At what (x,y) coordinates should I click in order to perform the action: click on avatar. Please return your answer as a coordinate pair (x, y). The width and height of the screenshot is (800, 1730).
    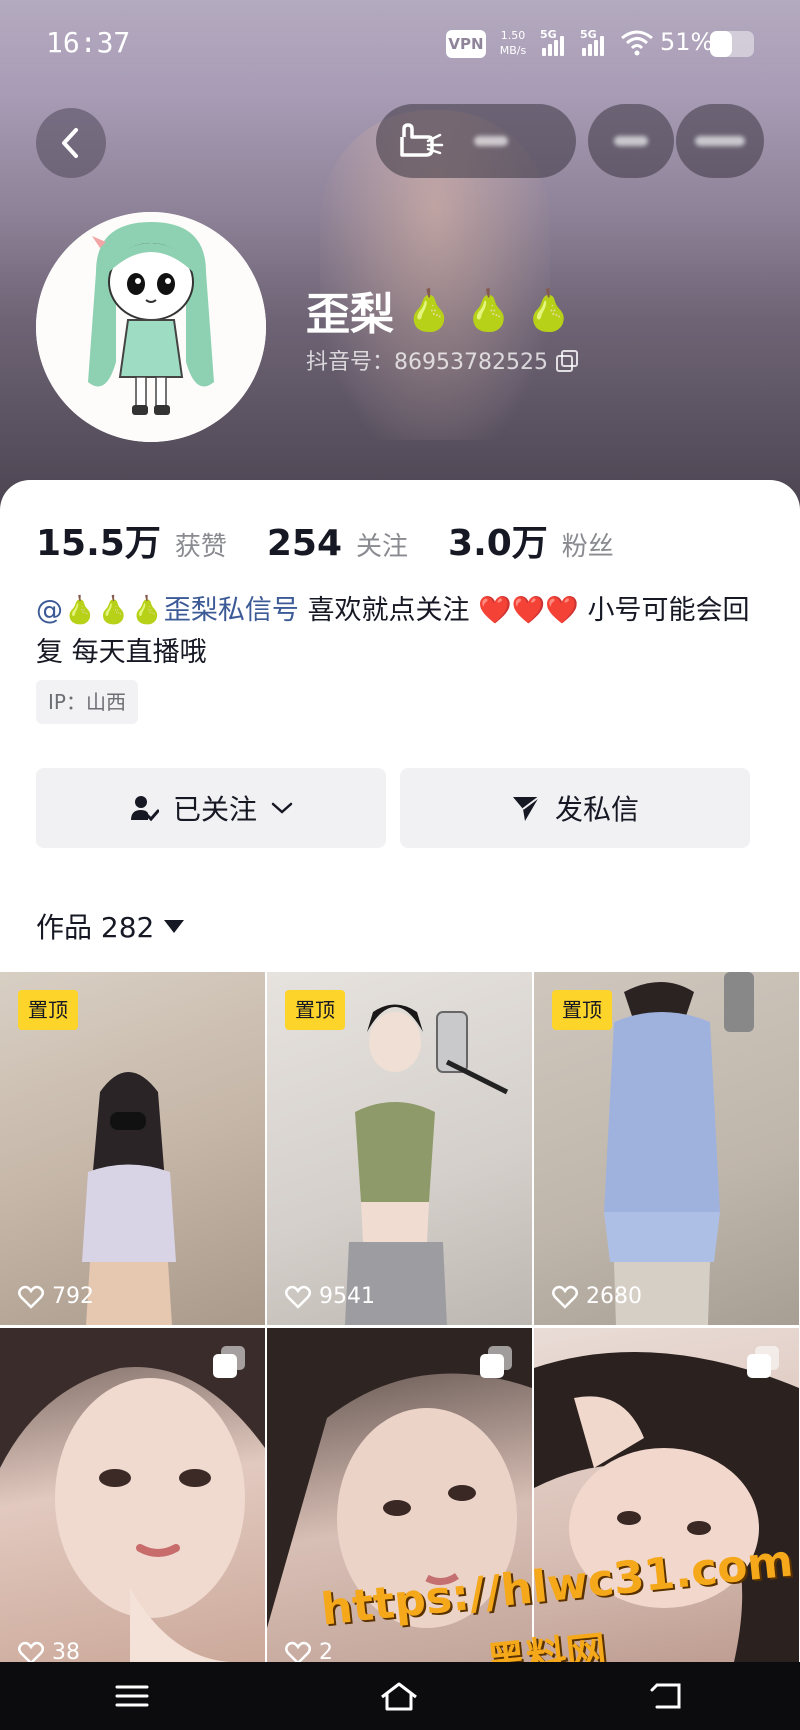
    Looking at the image, I should click on (151, 327).